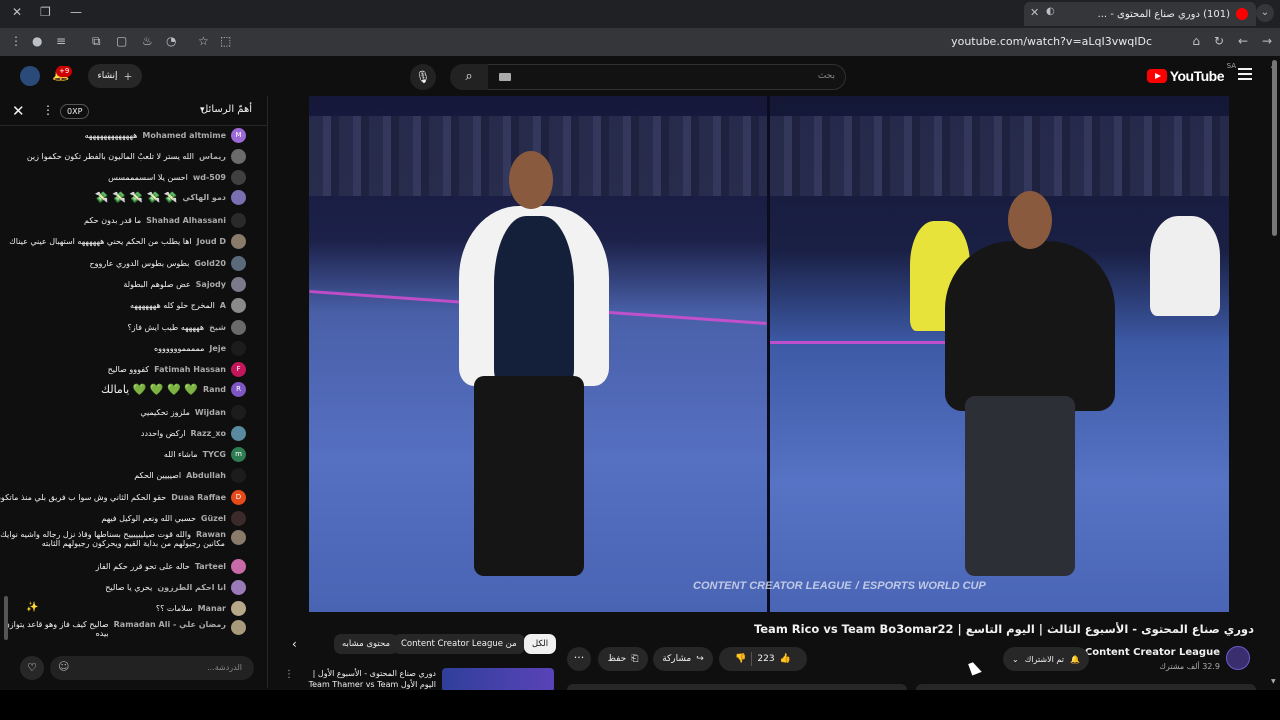 The image size is (1280, 720). Describe the element at coordinates (63, 666) in the screenshot. I see `emoji-icon: ☺` at that location.